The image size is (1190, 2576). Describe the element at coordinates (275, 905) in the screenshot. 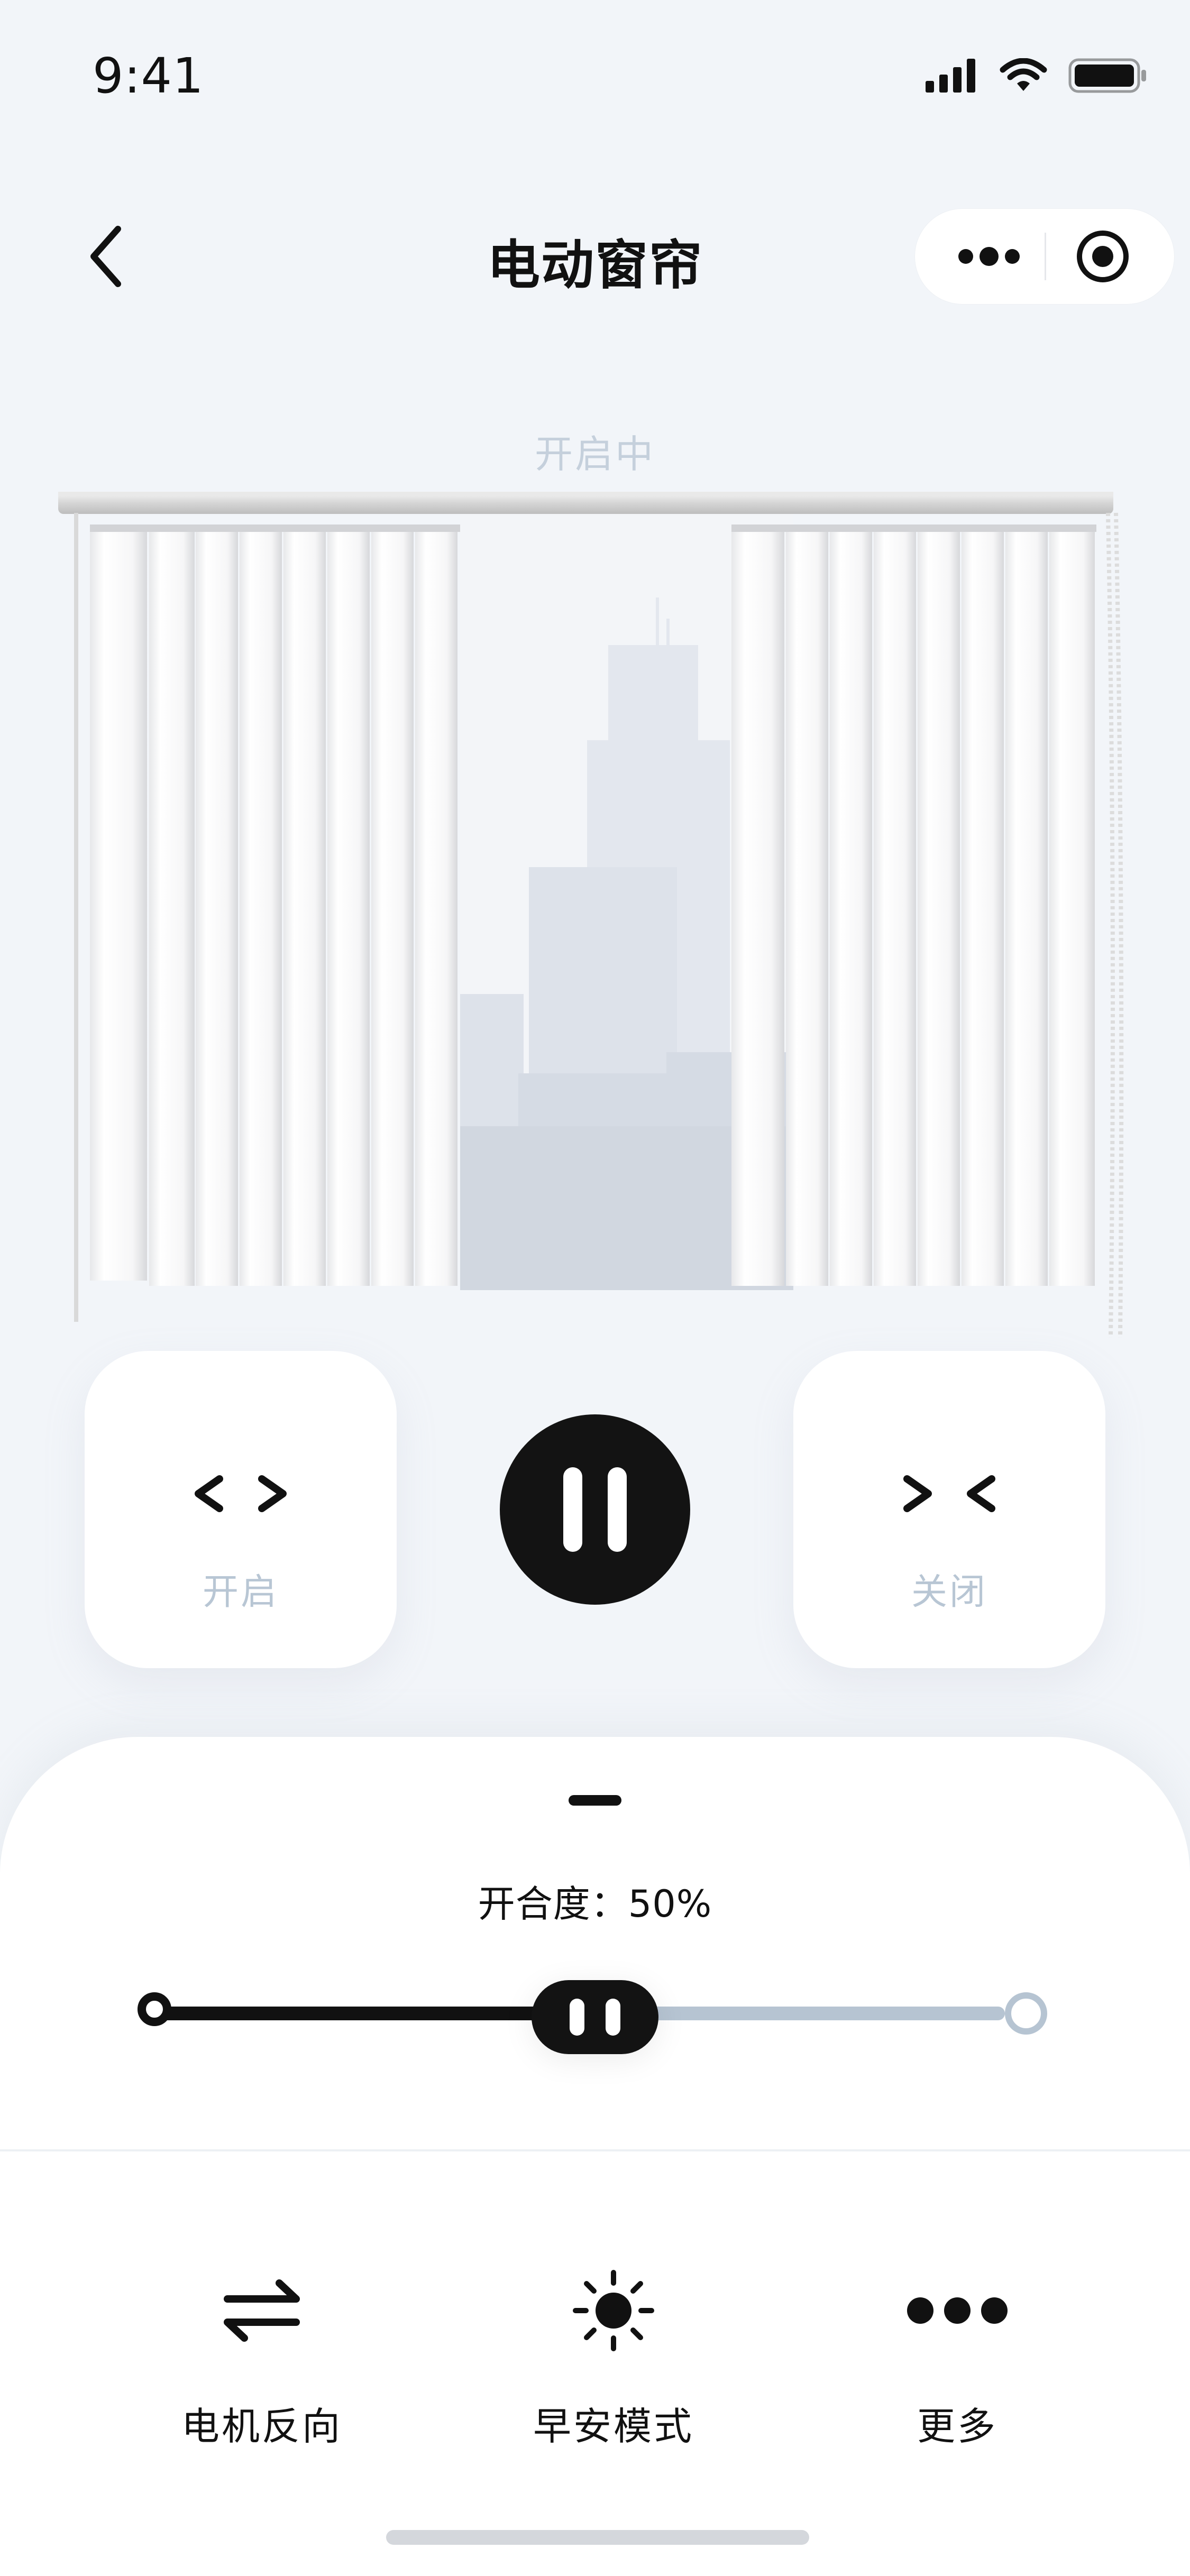

I see `left-curtain-slats` at that location.